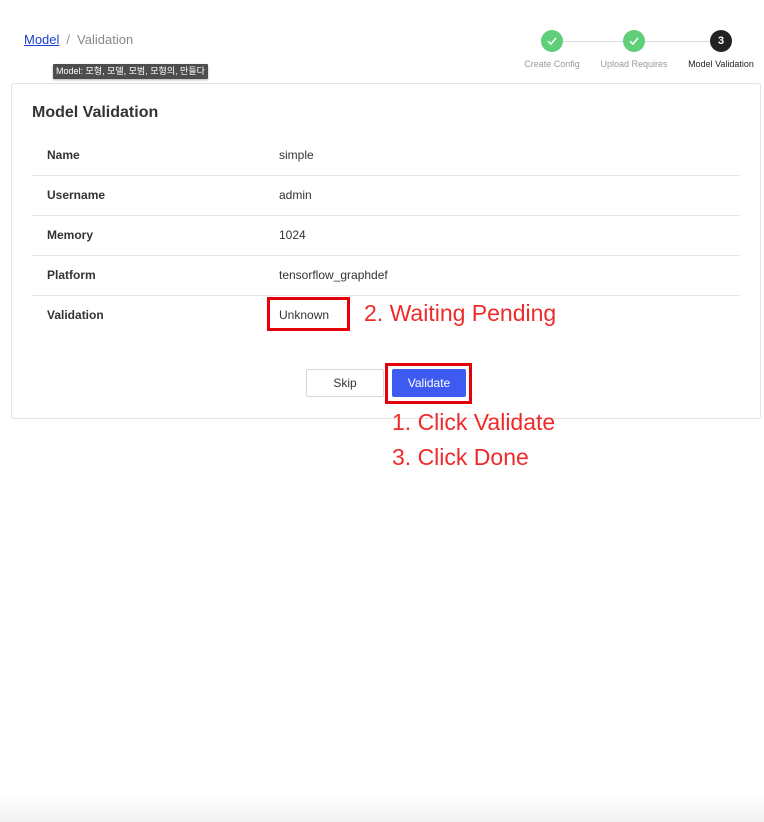  Describe the element at coordinates (296, 155) in the screenshot. I see `detail-value: simple` at that location.